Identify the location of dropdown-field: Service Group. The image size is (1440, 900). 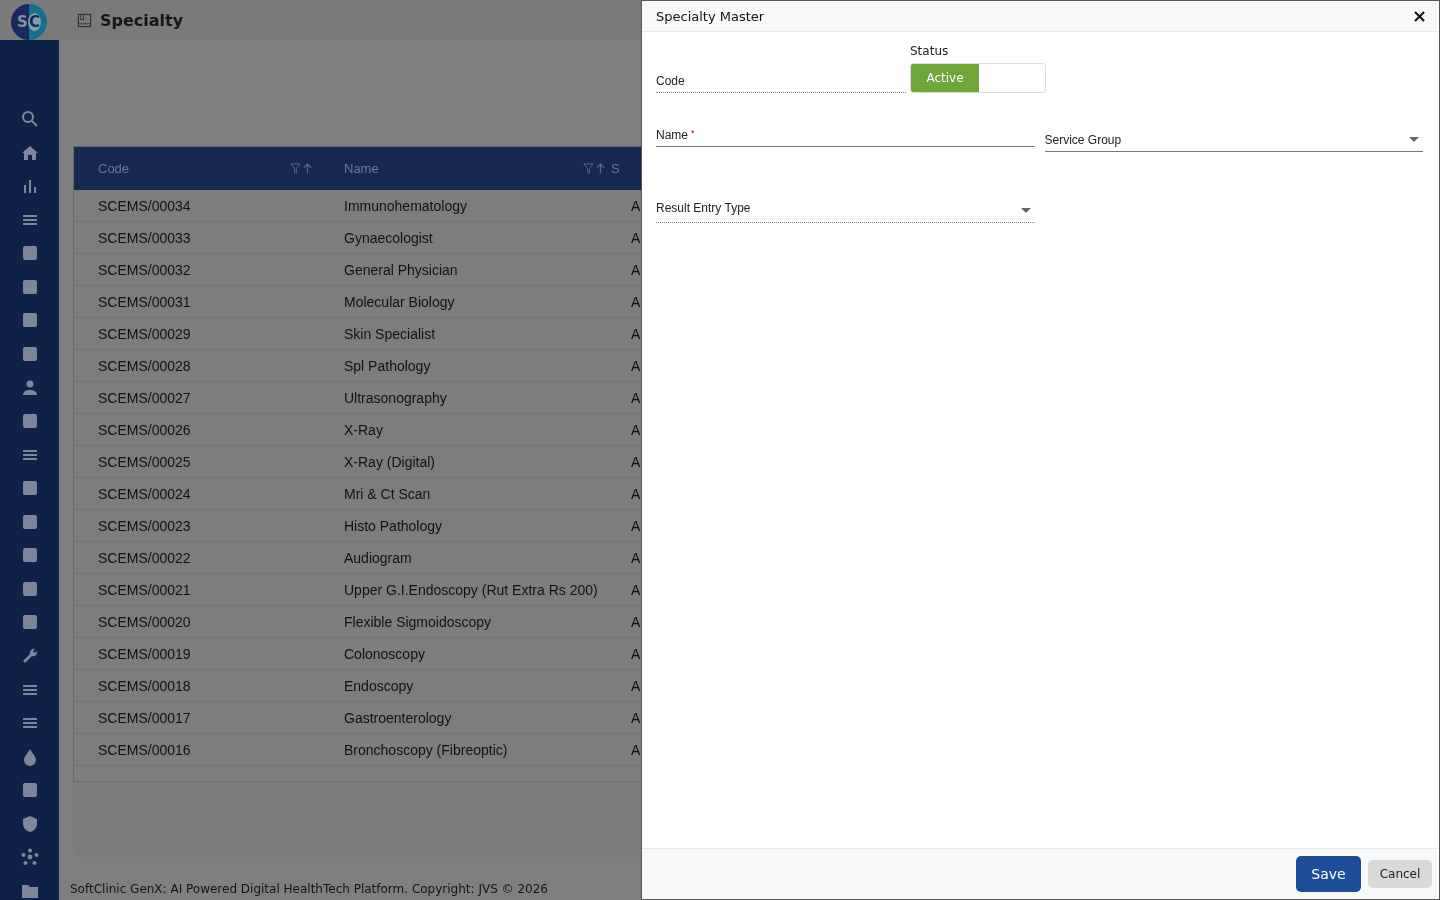
(1233, 135).